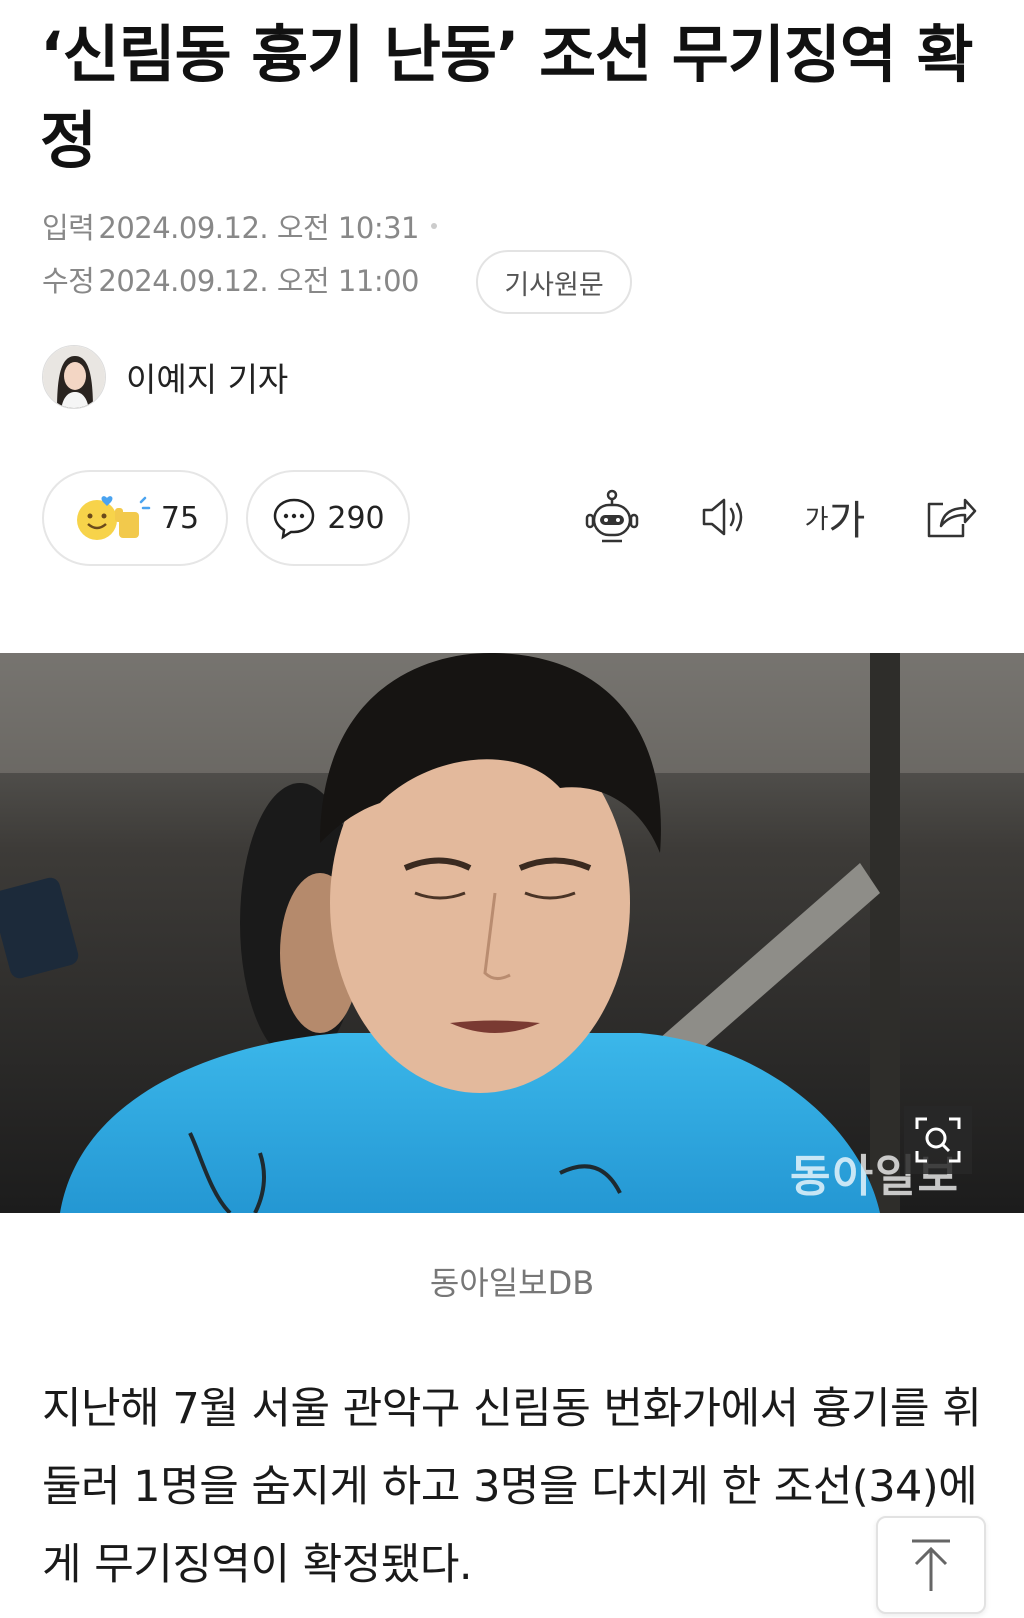 The image size is (1024, 1618). What do you see at coordinates (722, 517) in the screenshot?
I see `speaker-icon` at bounding box center [722, 517].